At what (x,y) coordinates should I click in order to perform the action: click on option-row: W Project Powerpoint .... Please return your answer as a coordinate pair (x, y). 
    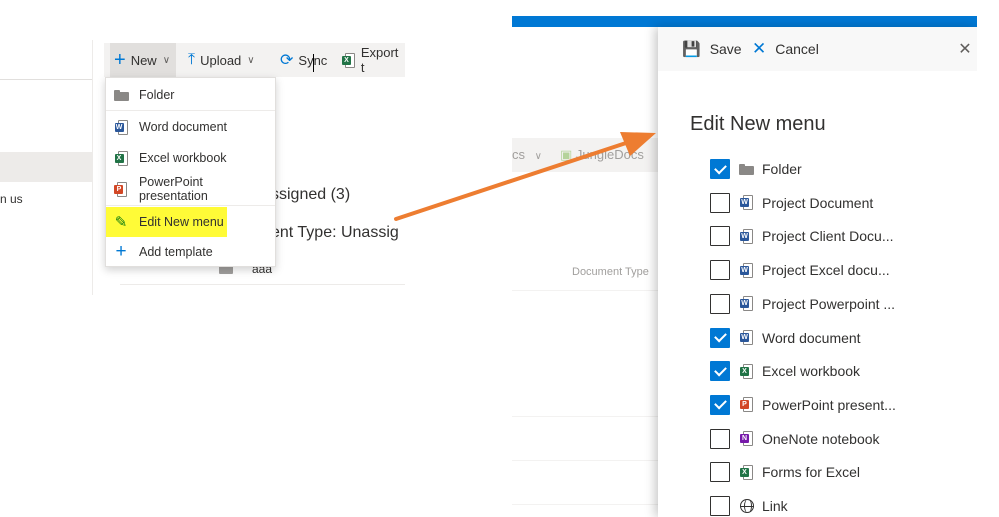
    Looking at the image, I should click on (802, 304).